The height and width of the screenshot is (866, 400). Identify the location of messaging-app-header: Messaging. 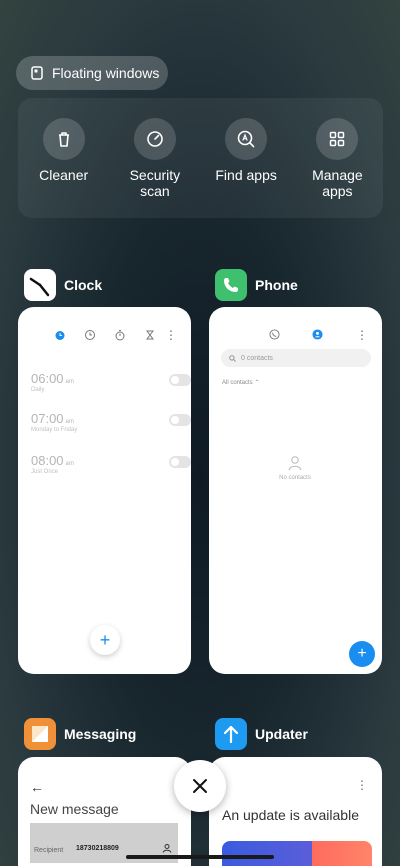
(80, 734).